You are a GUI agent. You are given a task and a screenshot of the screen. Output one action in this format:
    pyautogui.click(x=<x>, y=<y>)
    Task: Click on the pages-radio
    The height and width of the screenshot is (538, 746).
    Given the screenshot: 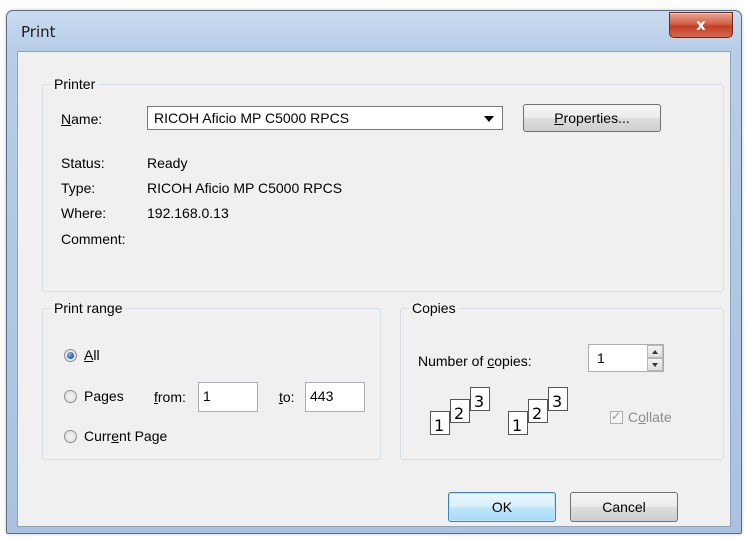 What is the action you would take?
    pyautogui.click(x=70, y=396)
    